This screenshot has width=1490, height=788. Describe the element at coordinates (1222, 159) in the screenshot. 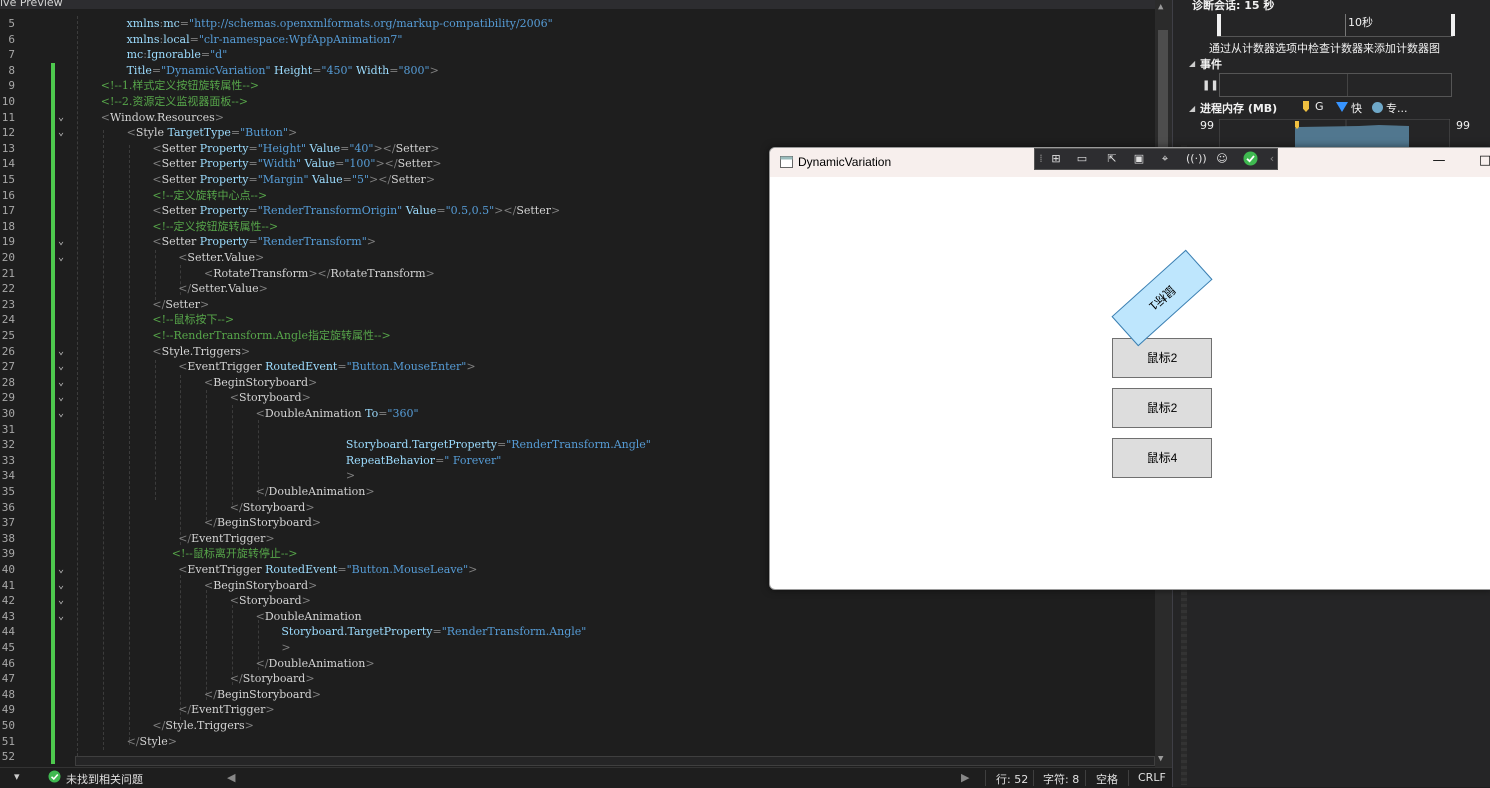

I see `accessibility-icon: ☺` at that location.